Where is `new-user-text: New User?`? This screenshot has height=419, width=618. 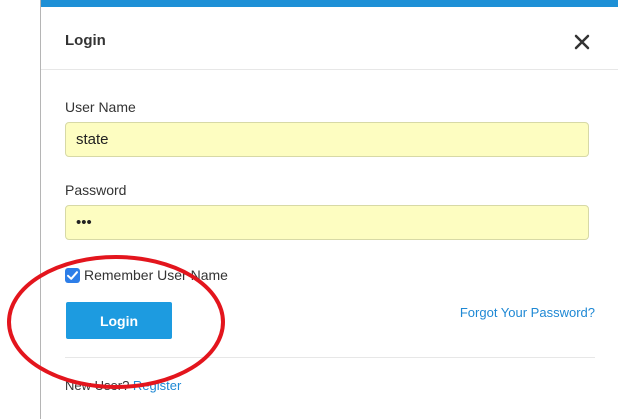
new-user-text: New User? is located at coordinates (97, 385).